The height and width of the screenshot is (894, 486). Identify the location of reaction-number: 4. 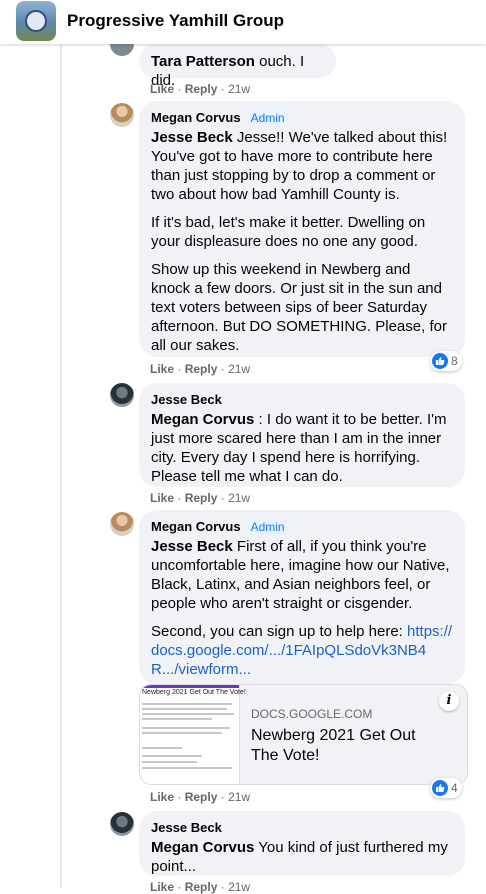
(454, 788).